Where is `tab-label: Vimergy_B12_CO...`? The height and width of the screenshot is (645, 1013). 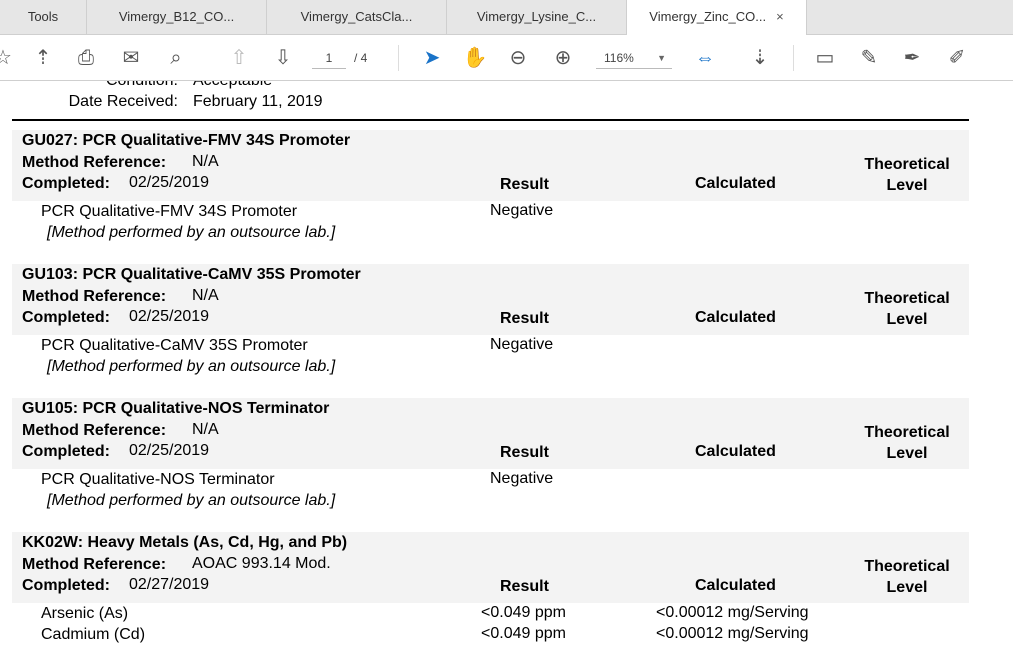
tab-label: Vimergy_B12_CO... is located at coordinates (176, 16).